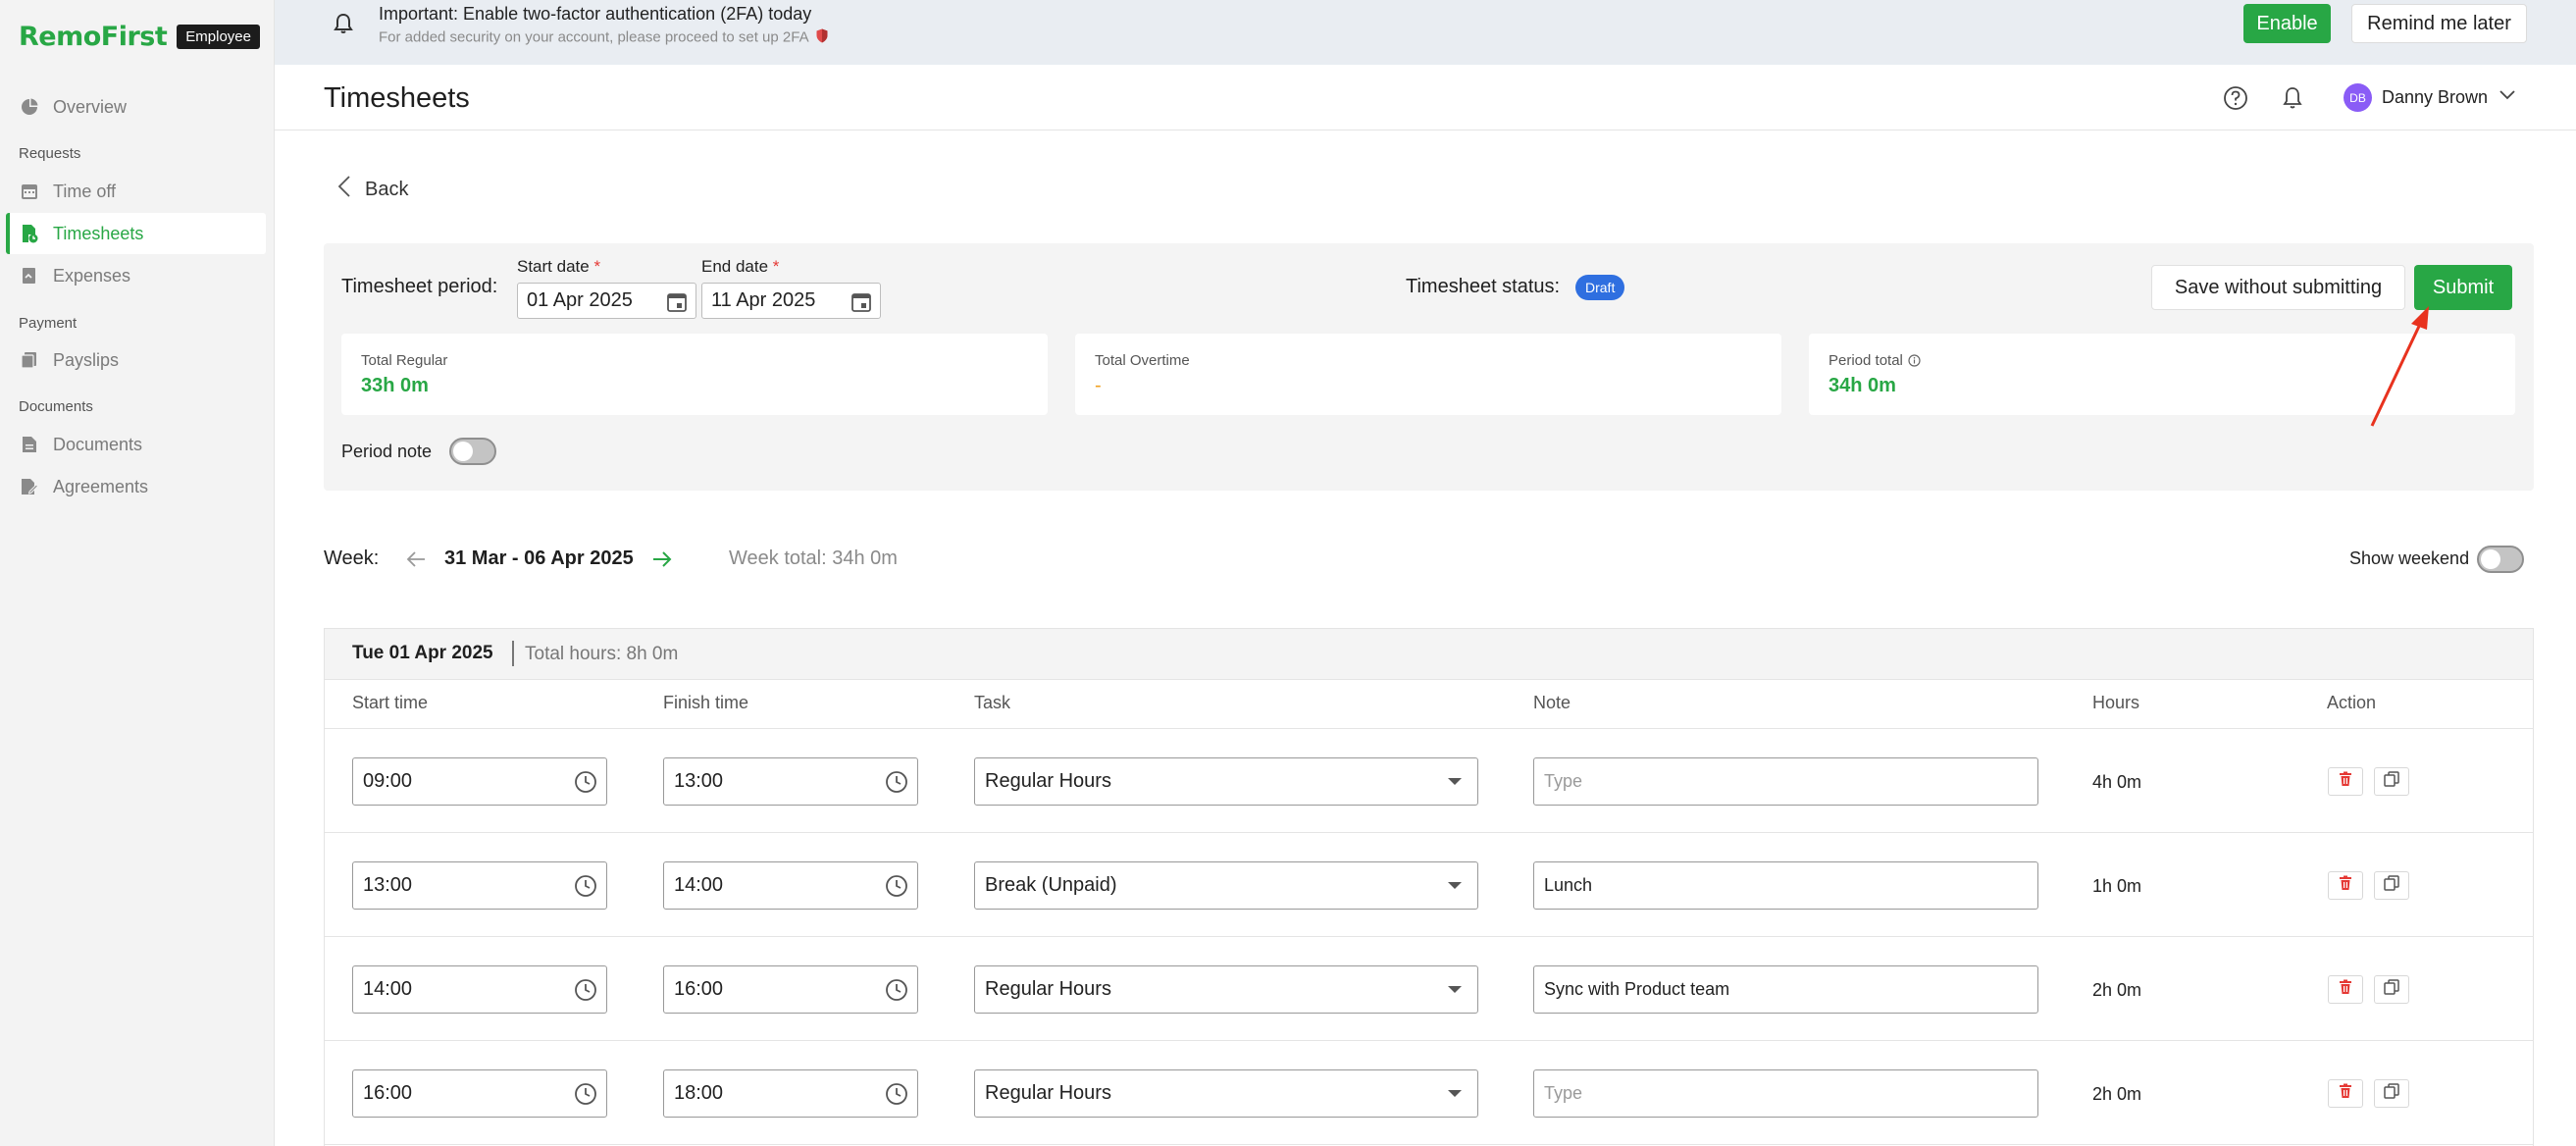 Image resolution: width=2576 pixels, height=1146 pixels. Describe the element at coordinates (372, 189) in the screenshot. I see `back-link: Back` at that location.